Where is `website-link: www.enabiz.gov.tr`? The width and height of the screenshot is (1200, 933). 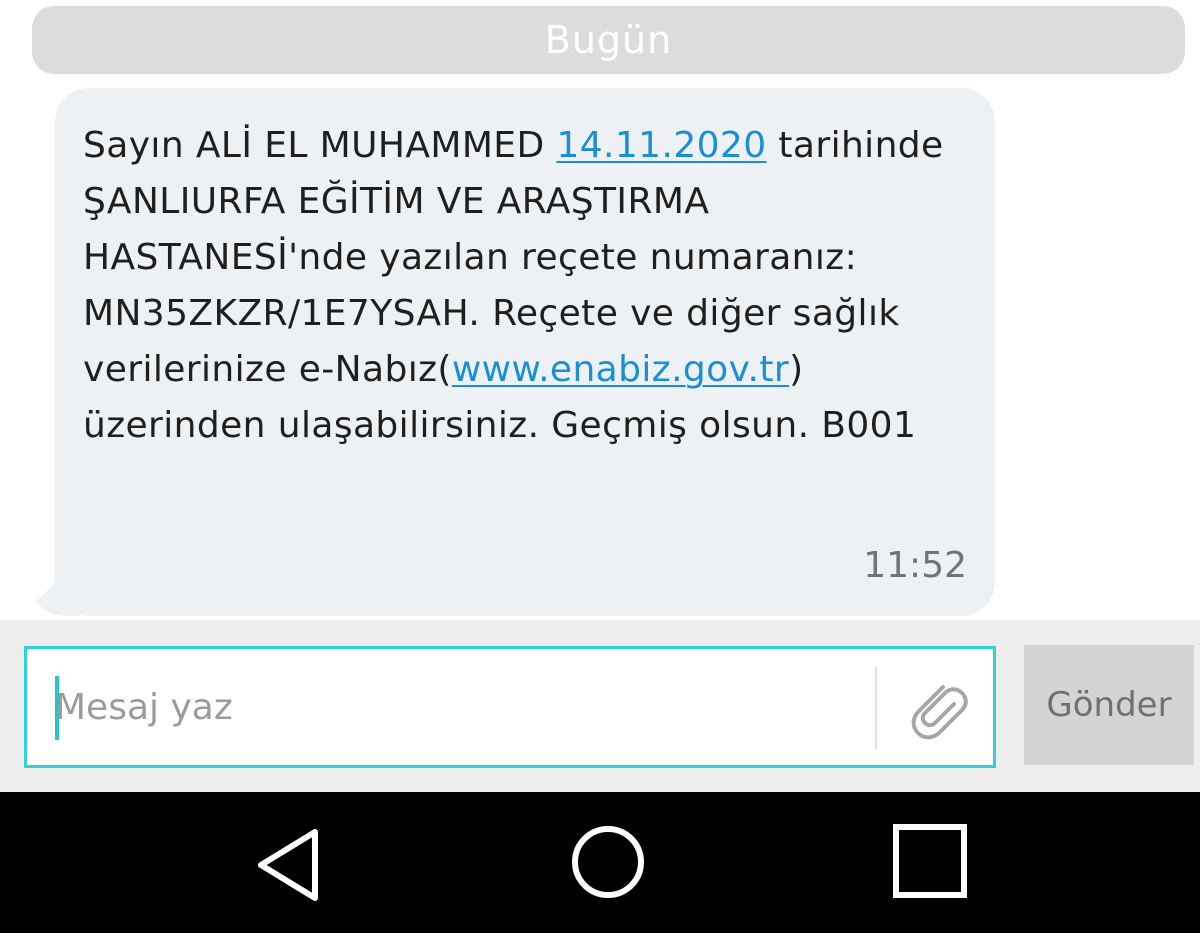 website-link: www.enabiz.gov.tr is located at coordinates (620, 369).